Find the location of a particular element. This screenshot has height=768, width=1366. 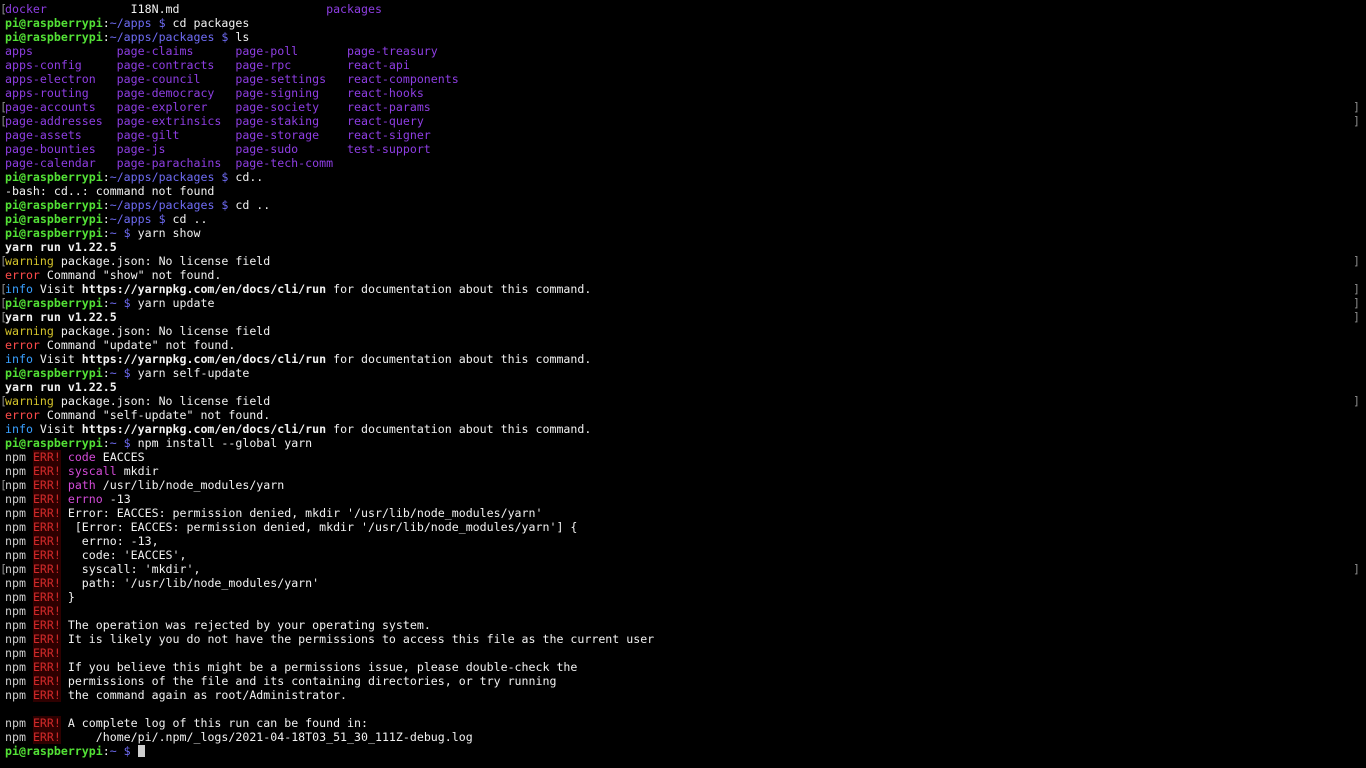

terminal-text-segment: syscall: 'mkdir', is located at coordinates (130, 569).